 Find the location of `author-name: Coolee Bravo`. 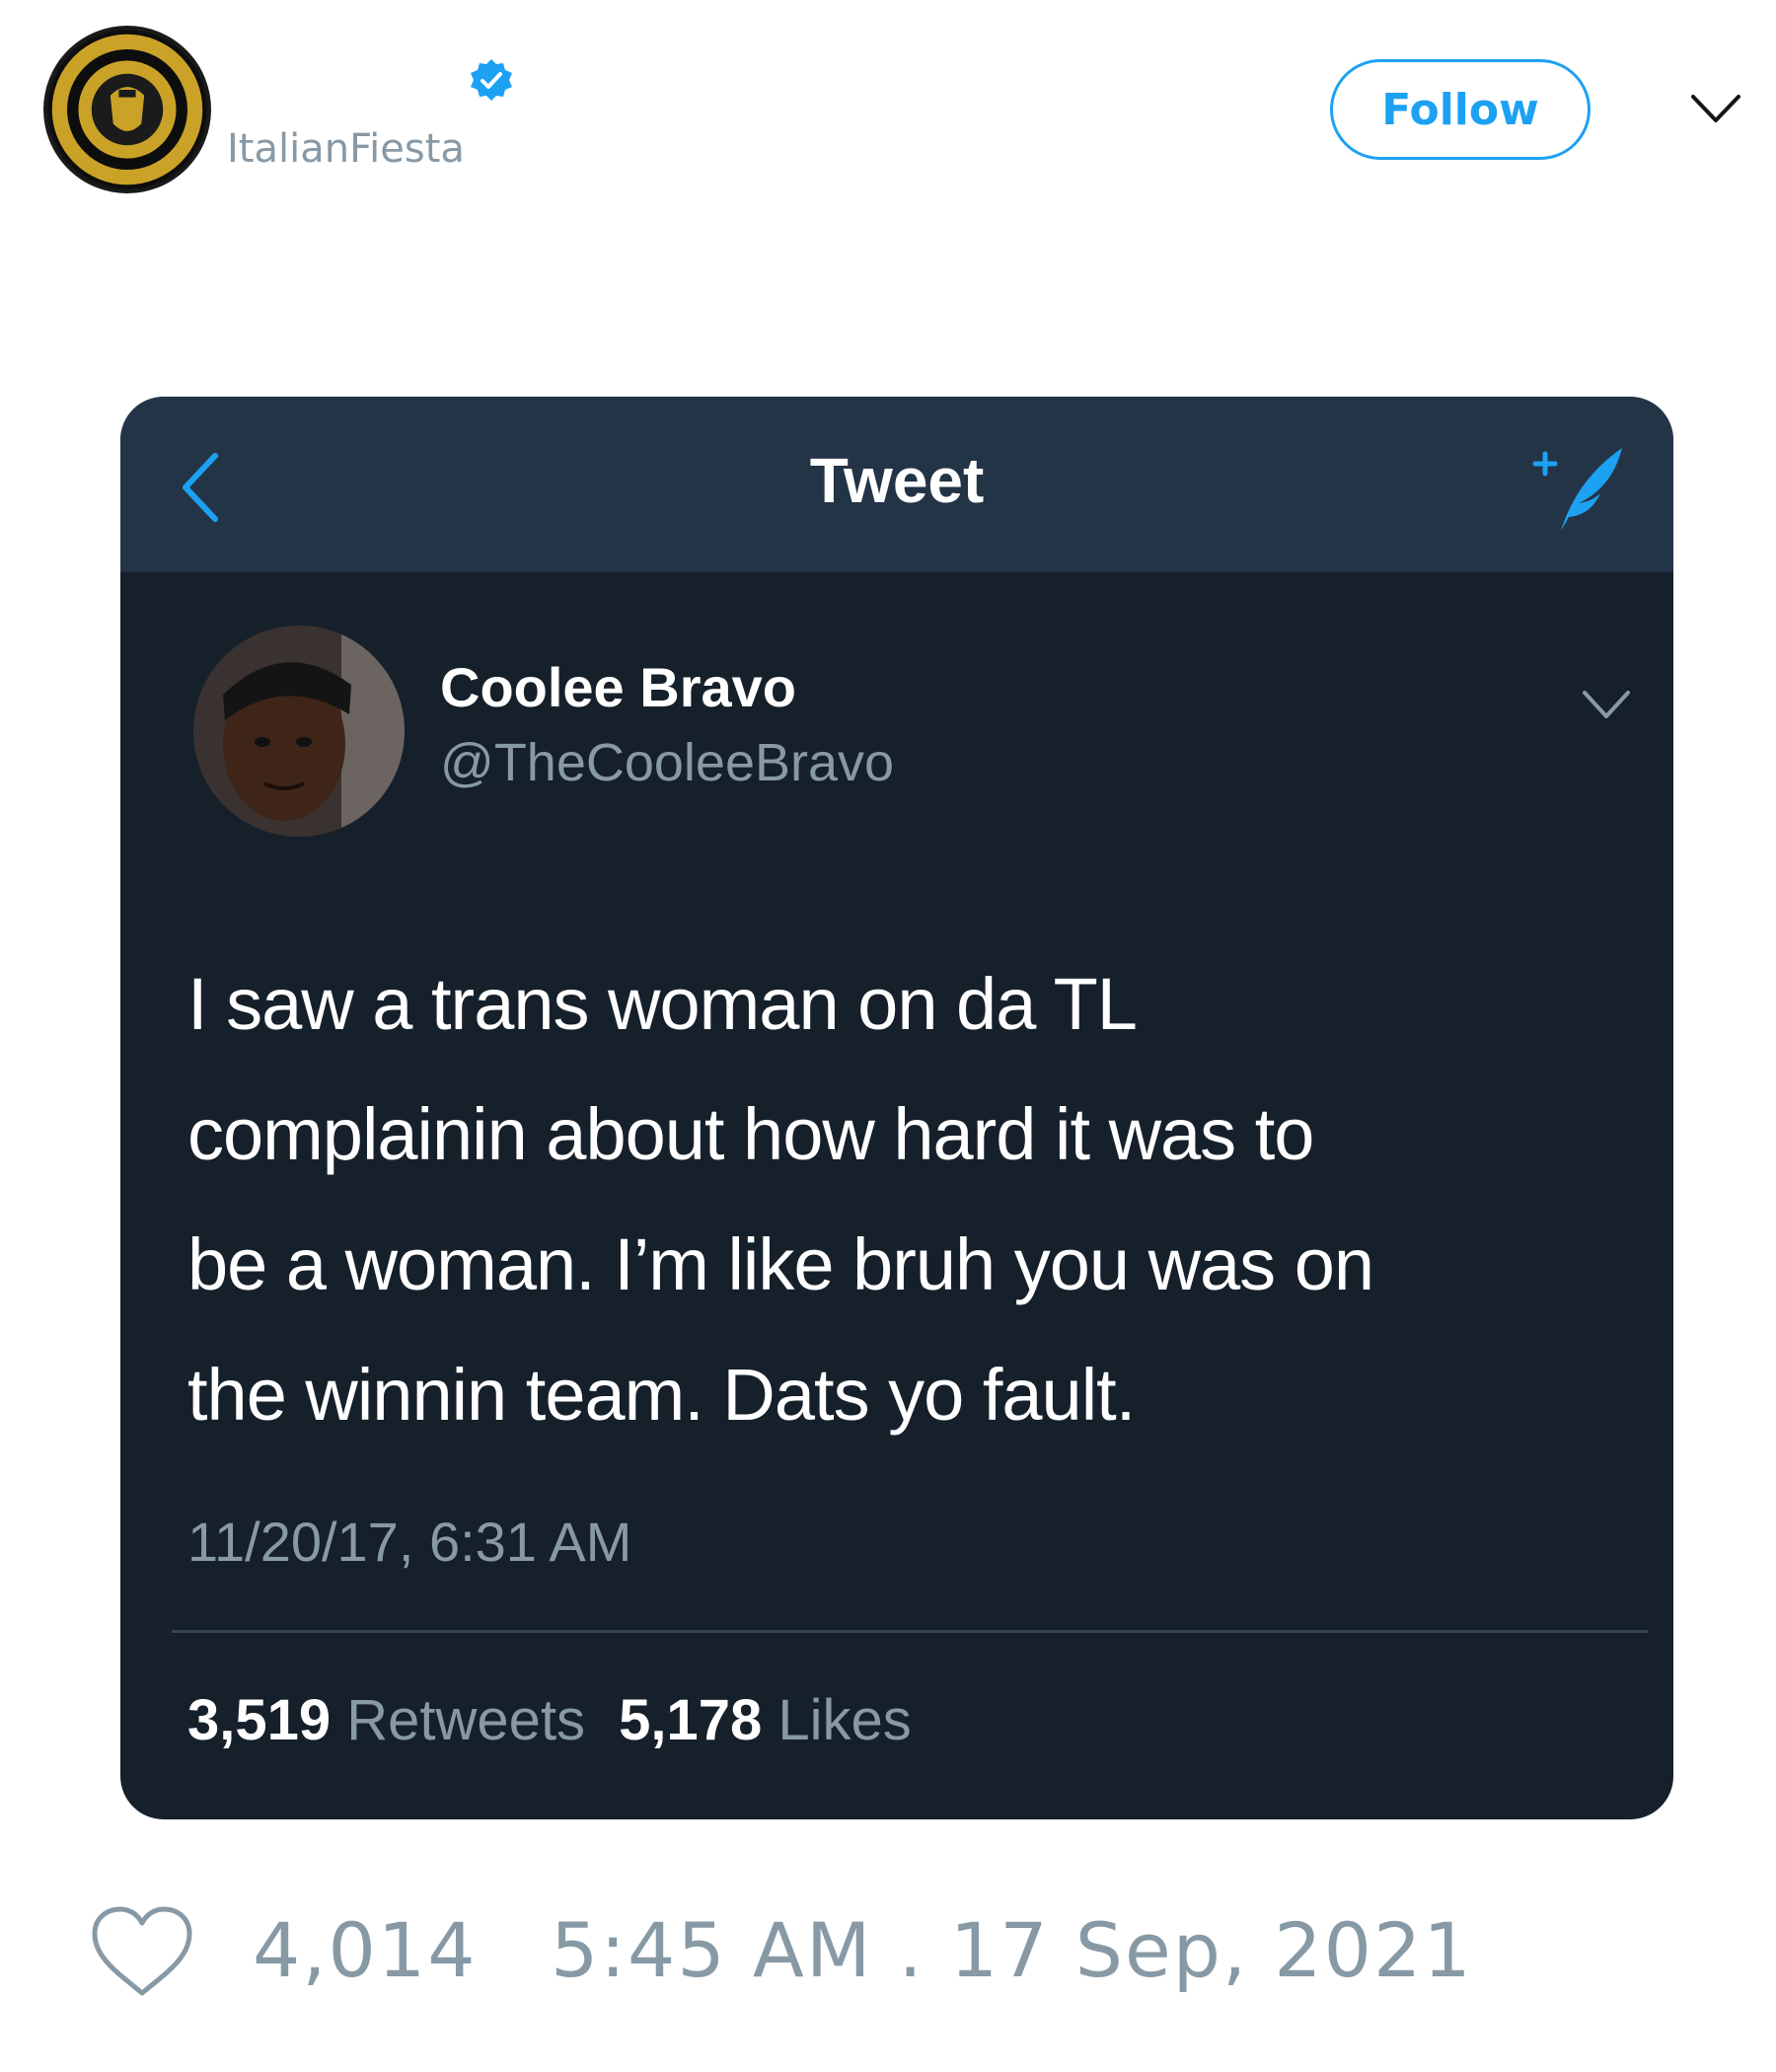

author-name: Coolee Bravo is located at coordinates (618, 687).